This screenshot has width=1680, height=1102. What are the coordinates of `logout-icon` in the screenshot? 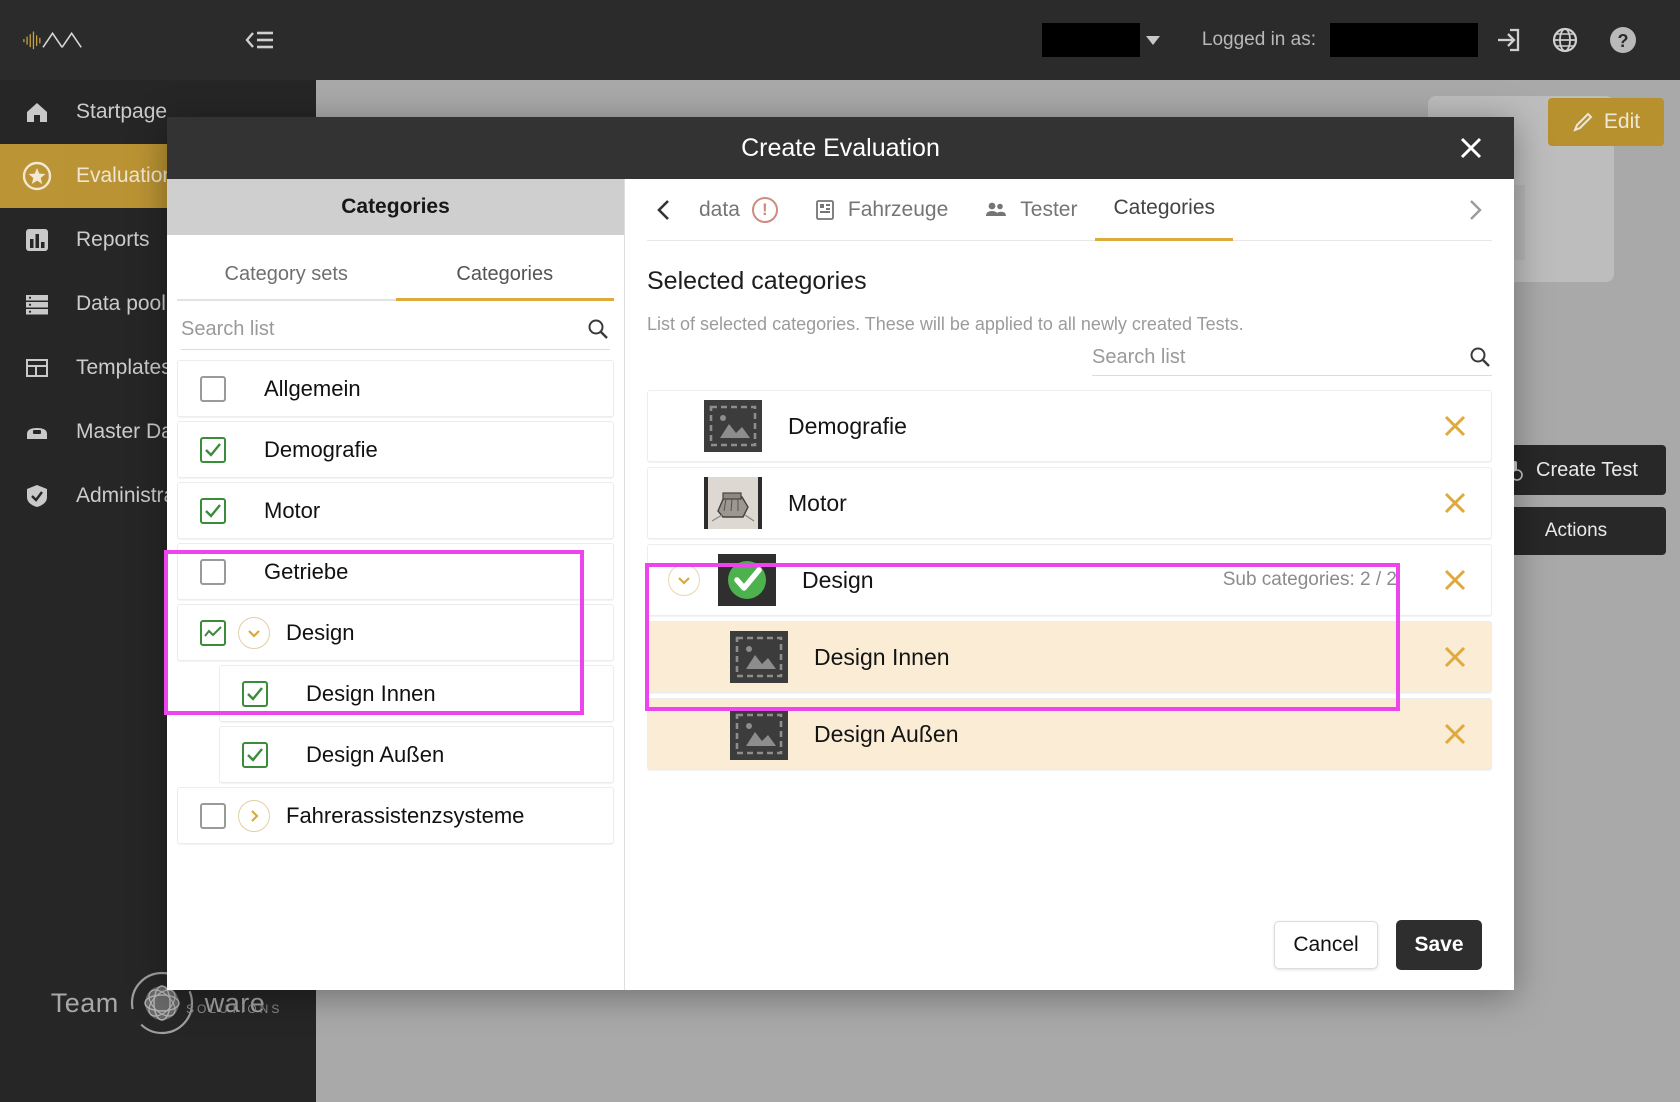 It's located at (1507, 40).